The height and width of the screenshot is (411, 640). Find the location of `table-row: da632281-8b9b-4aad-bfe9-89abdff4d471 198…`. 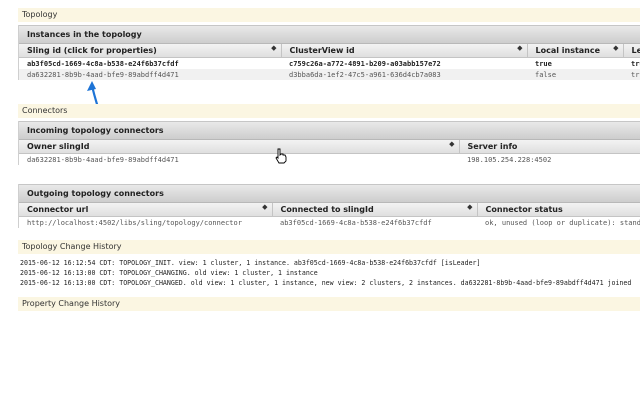

table-row: da632281-8b9b-4aad-bfe9-89abdff4d471 198… is located at coordinates (329, 160).